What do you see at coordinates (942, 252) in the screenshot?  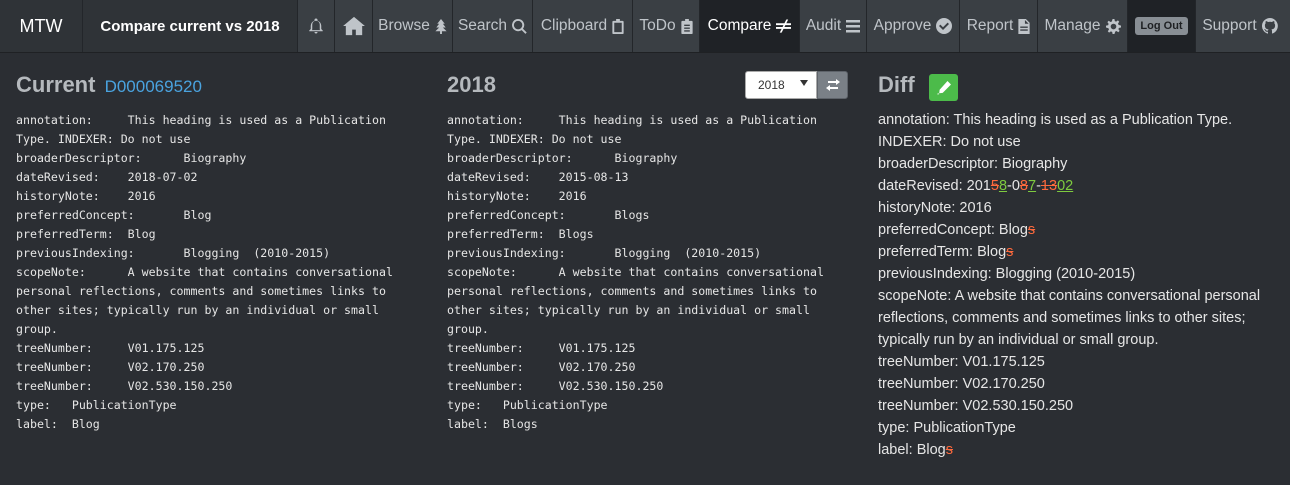 I see `diff-text: preferredTerm: Blog` at bounding box center [942, 252].